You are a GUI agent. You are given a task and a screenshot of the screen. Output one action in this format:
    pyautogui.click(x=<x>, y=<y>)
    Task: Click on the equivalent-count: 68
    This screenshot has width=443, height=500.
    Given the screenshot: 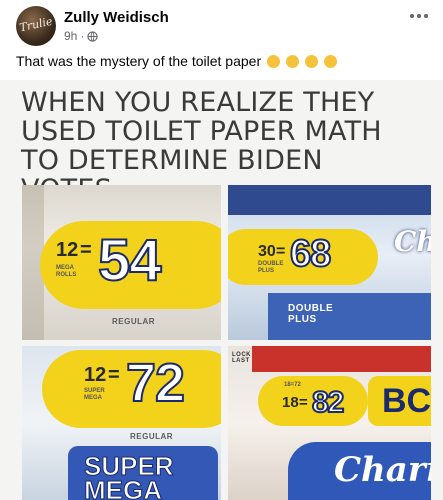 What is the action you would take?
    pyautogui.click(x=310, y=254)
    